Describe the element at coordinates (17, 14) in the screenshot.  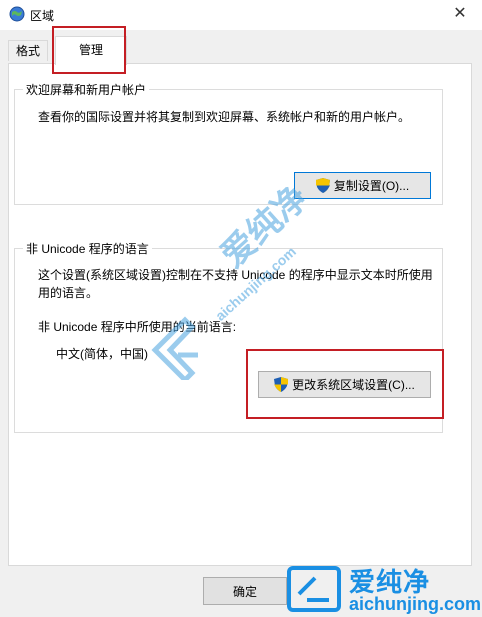
I see `globe-icon` at that location.